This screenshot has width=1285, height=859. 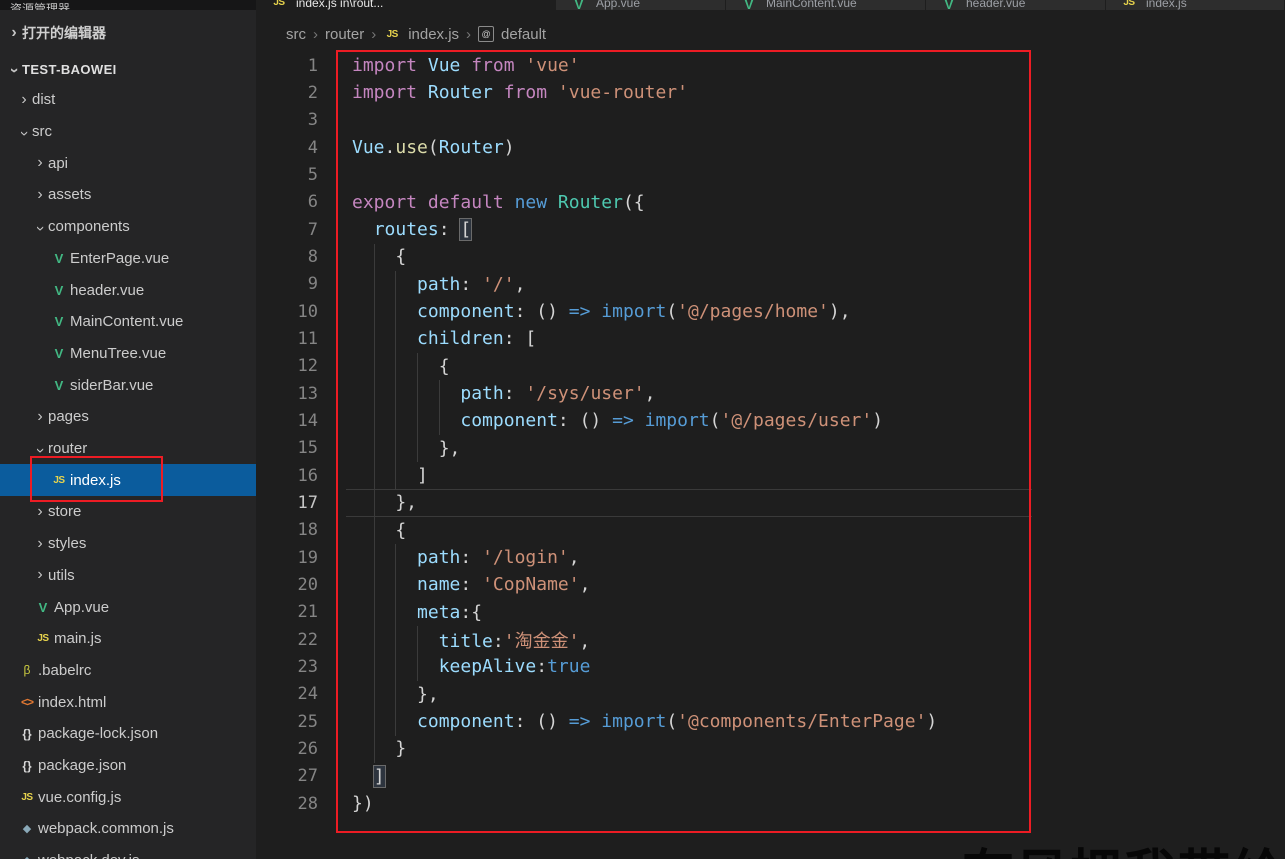 I want to click on tree-item-components: components, so click(x=128, y=227).